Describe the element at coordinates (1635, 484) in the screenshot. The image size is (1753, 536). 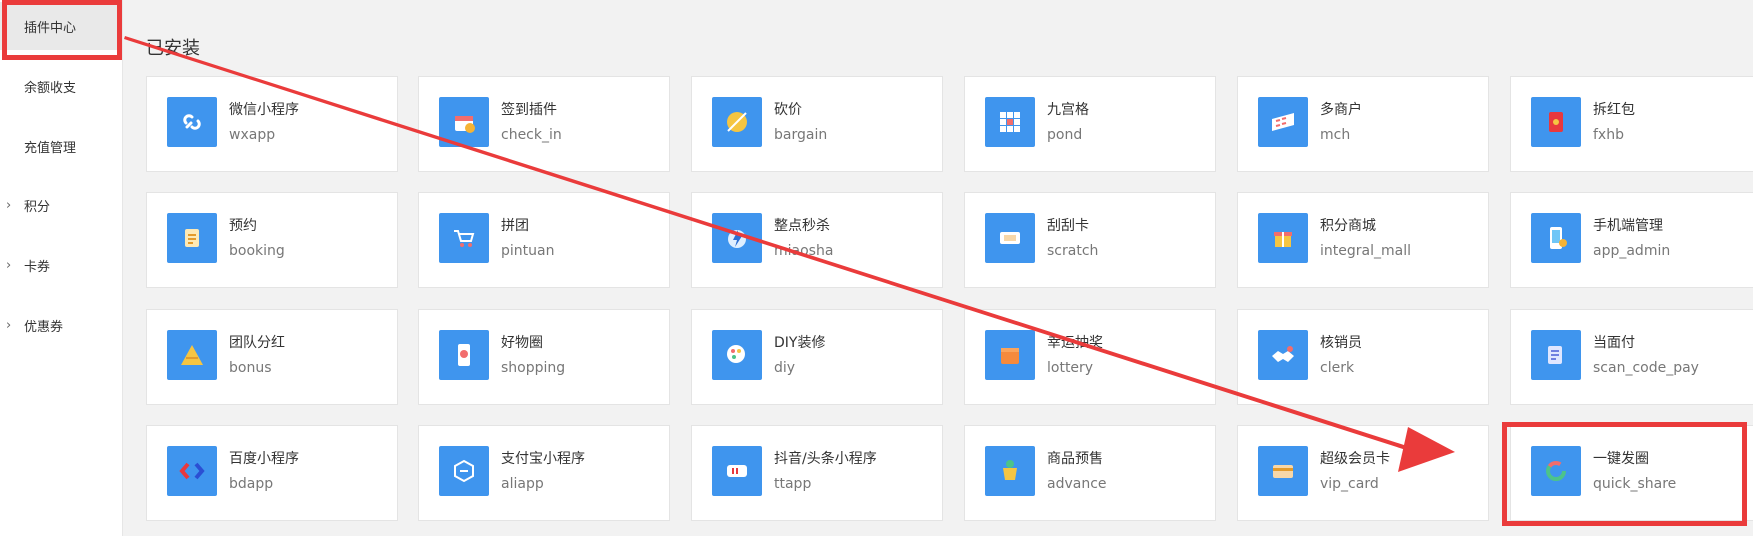
I see `plugin-code: quick_share` at that location.